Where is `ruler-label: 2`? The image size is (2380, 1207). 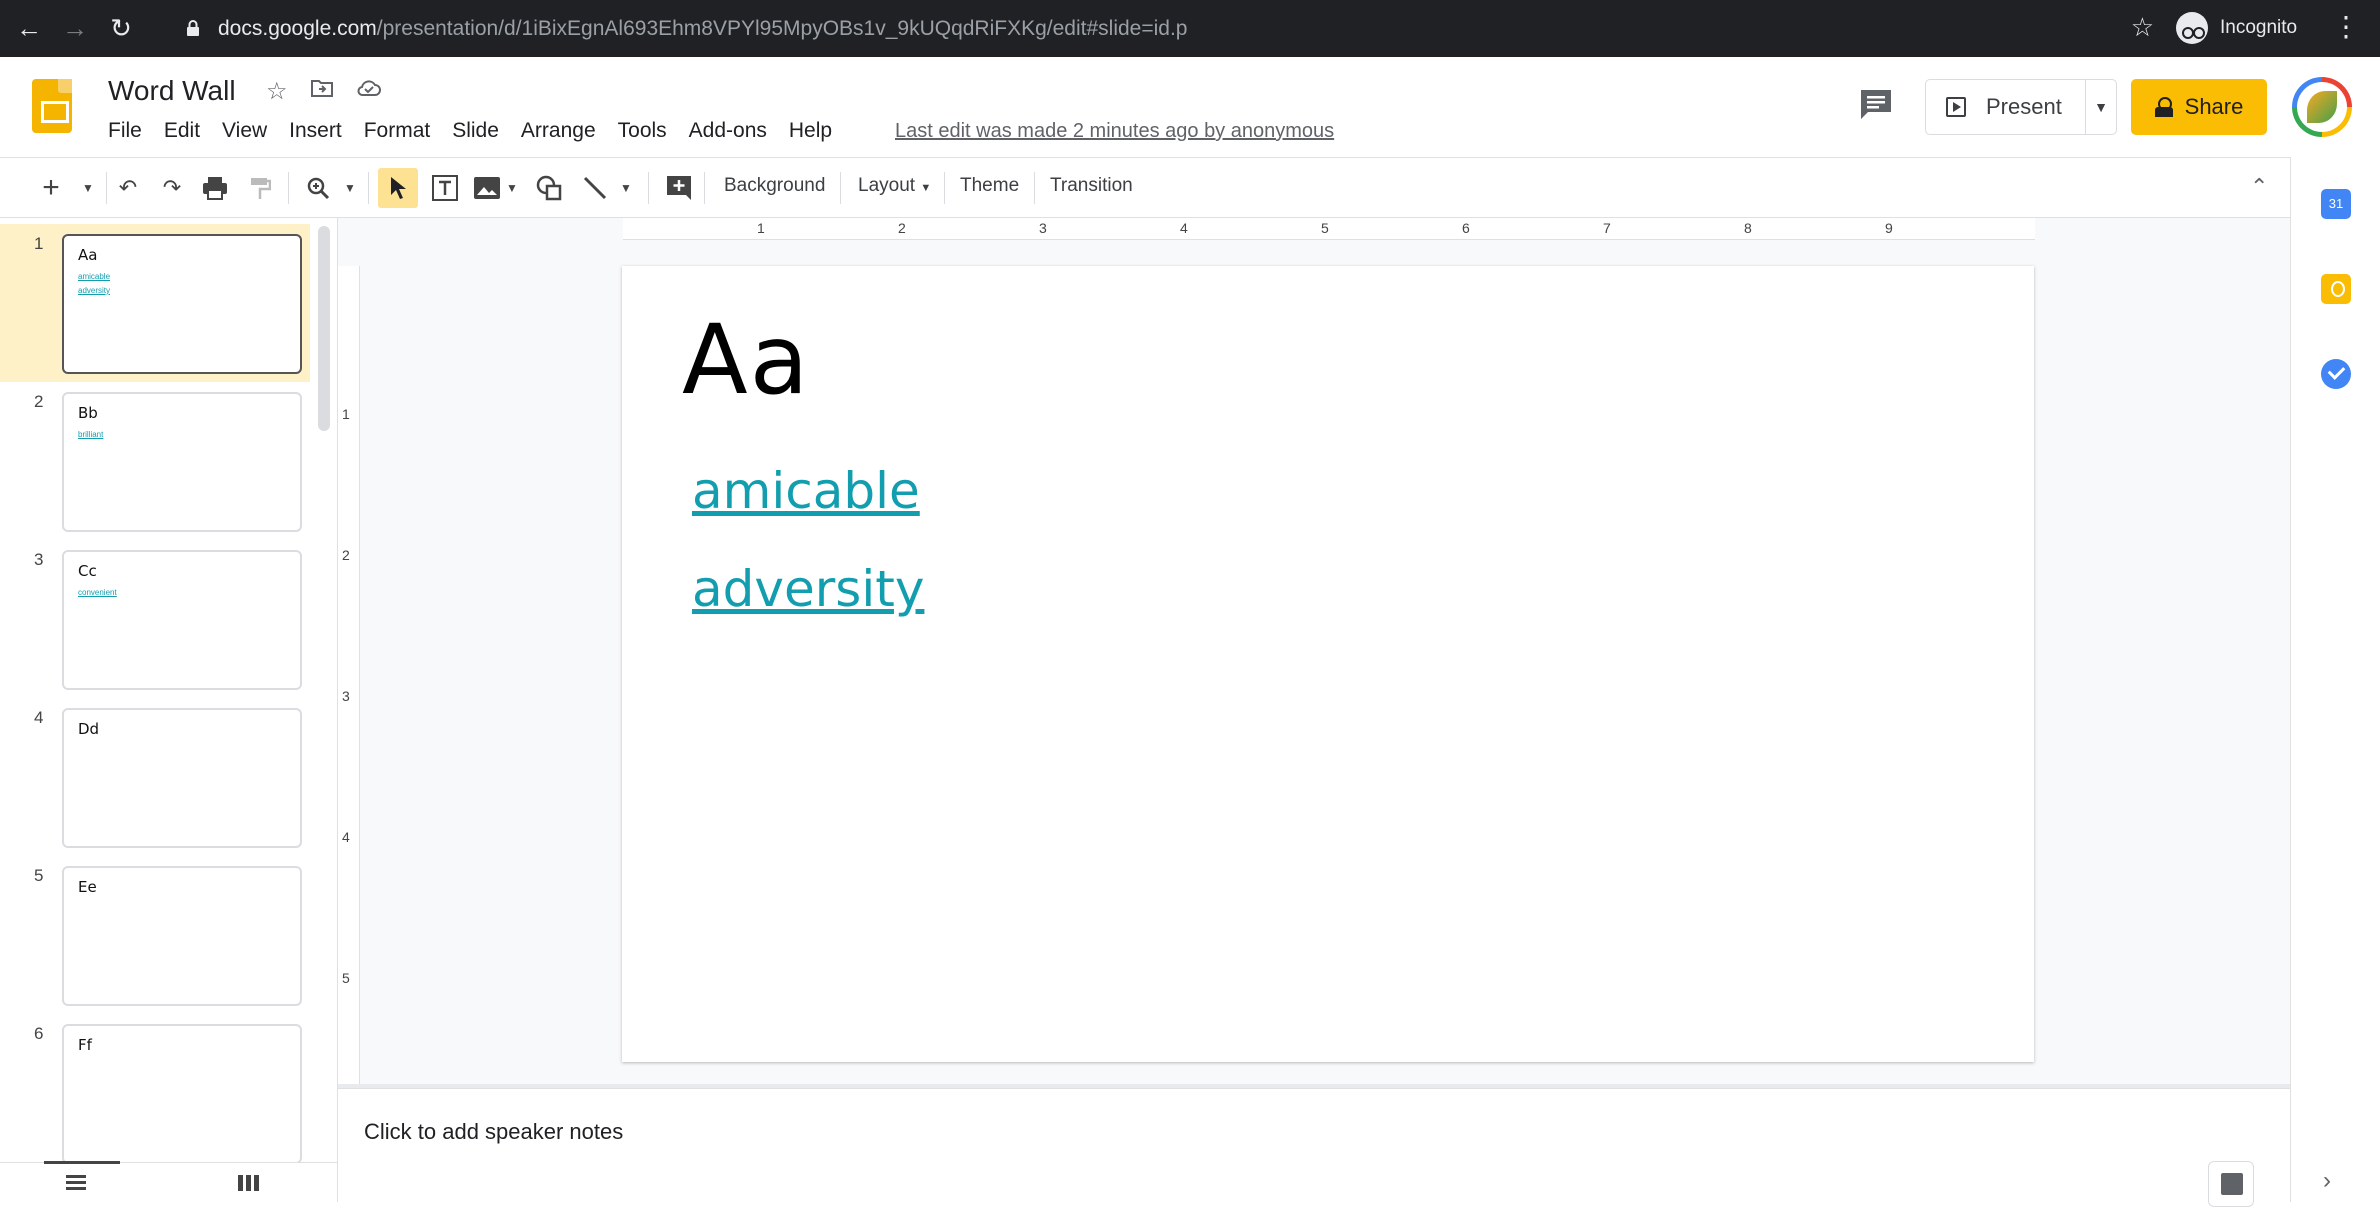 ruler-label: 2 is located at coordinates (346, 555).